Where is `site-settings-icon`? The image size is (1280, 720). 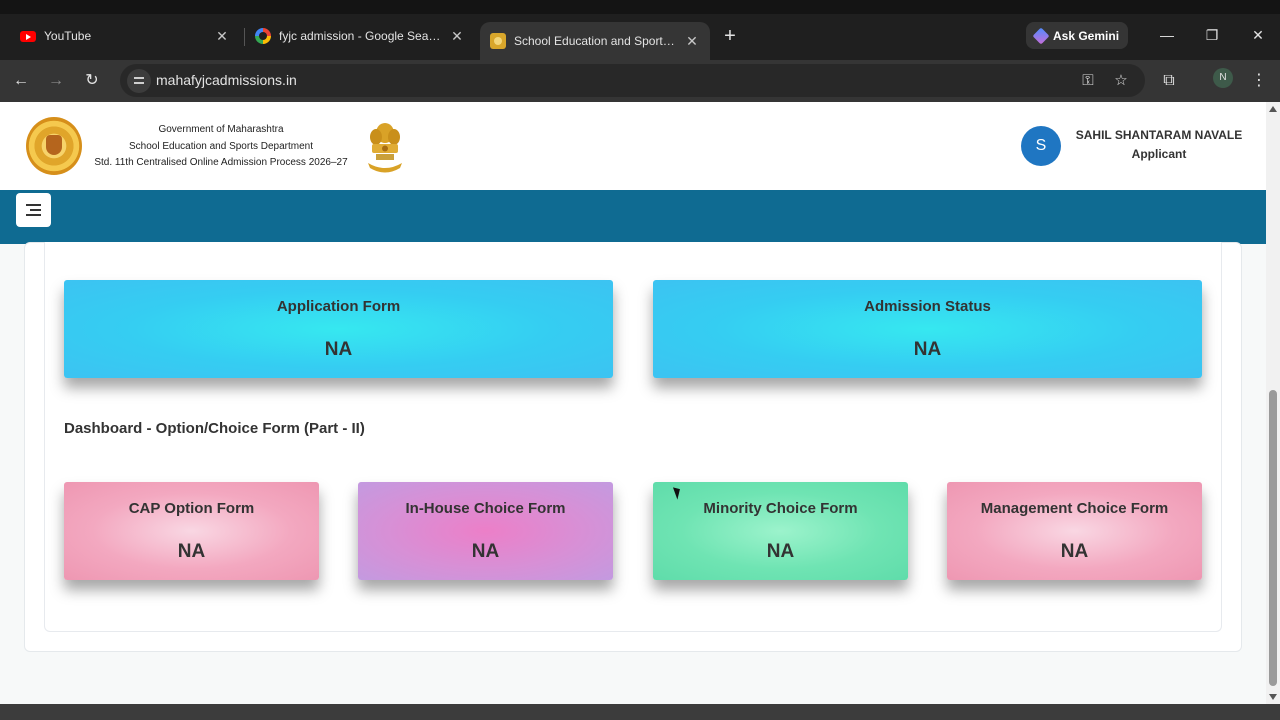
site-settings-icon is located at coordinates (139, 81).